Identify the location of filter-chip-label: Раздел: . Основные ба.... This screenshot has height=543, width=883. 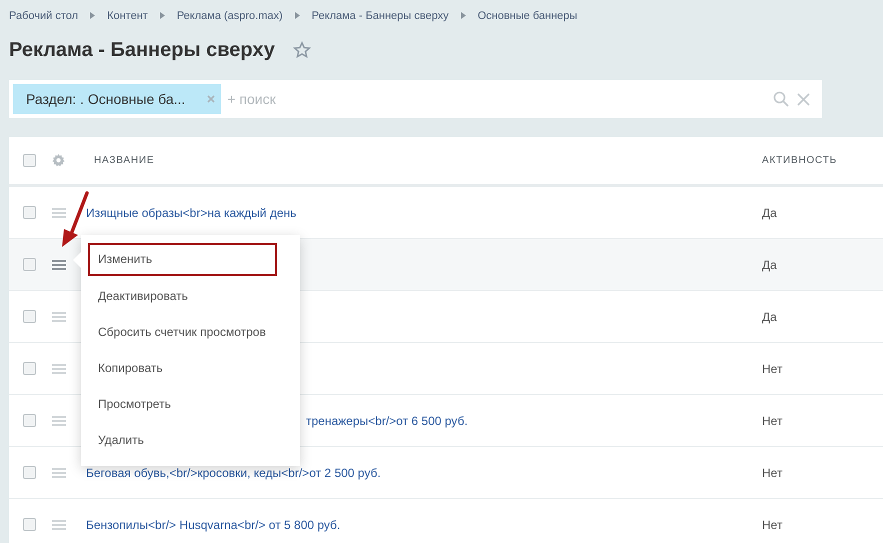
(106, 99).